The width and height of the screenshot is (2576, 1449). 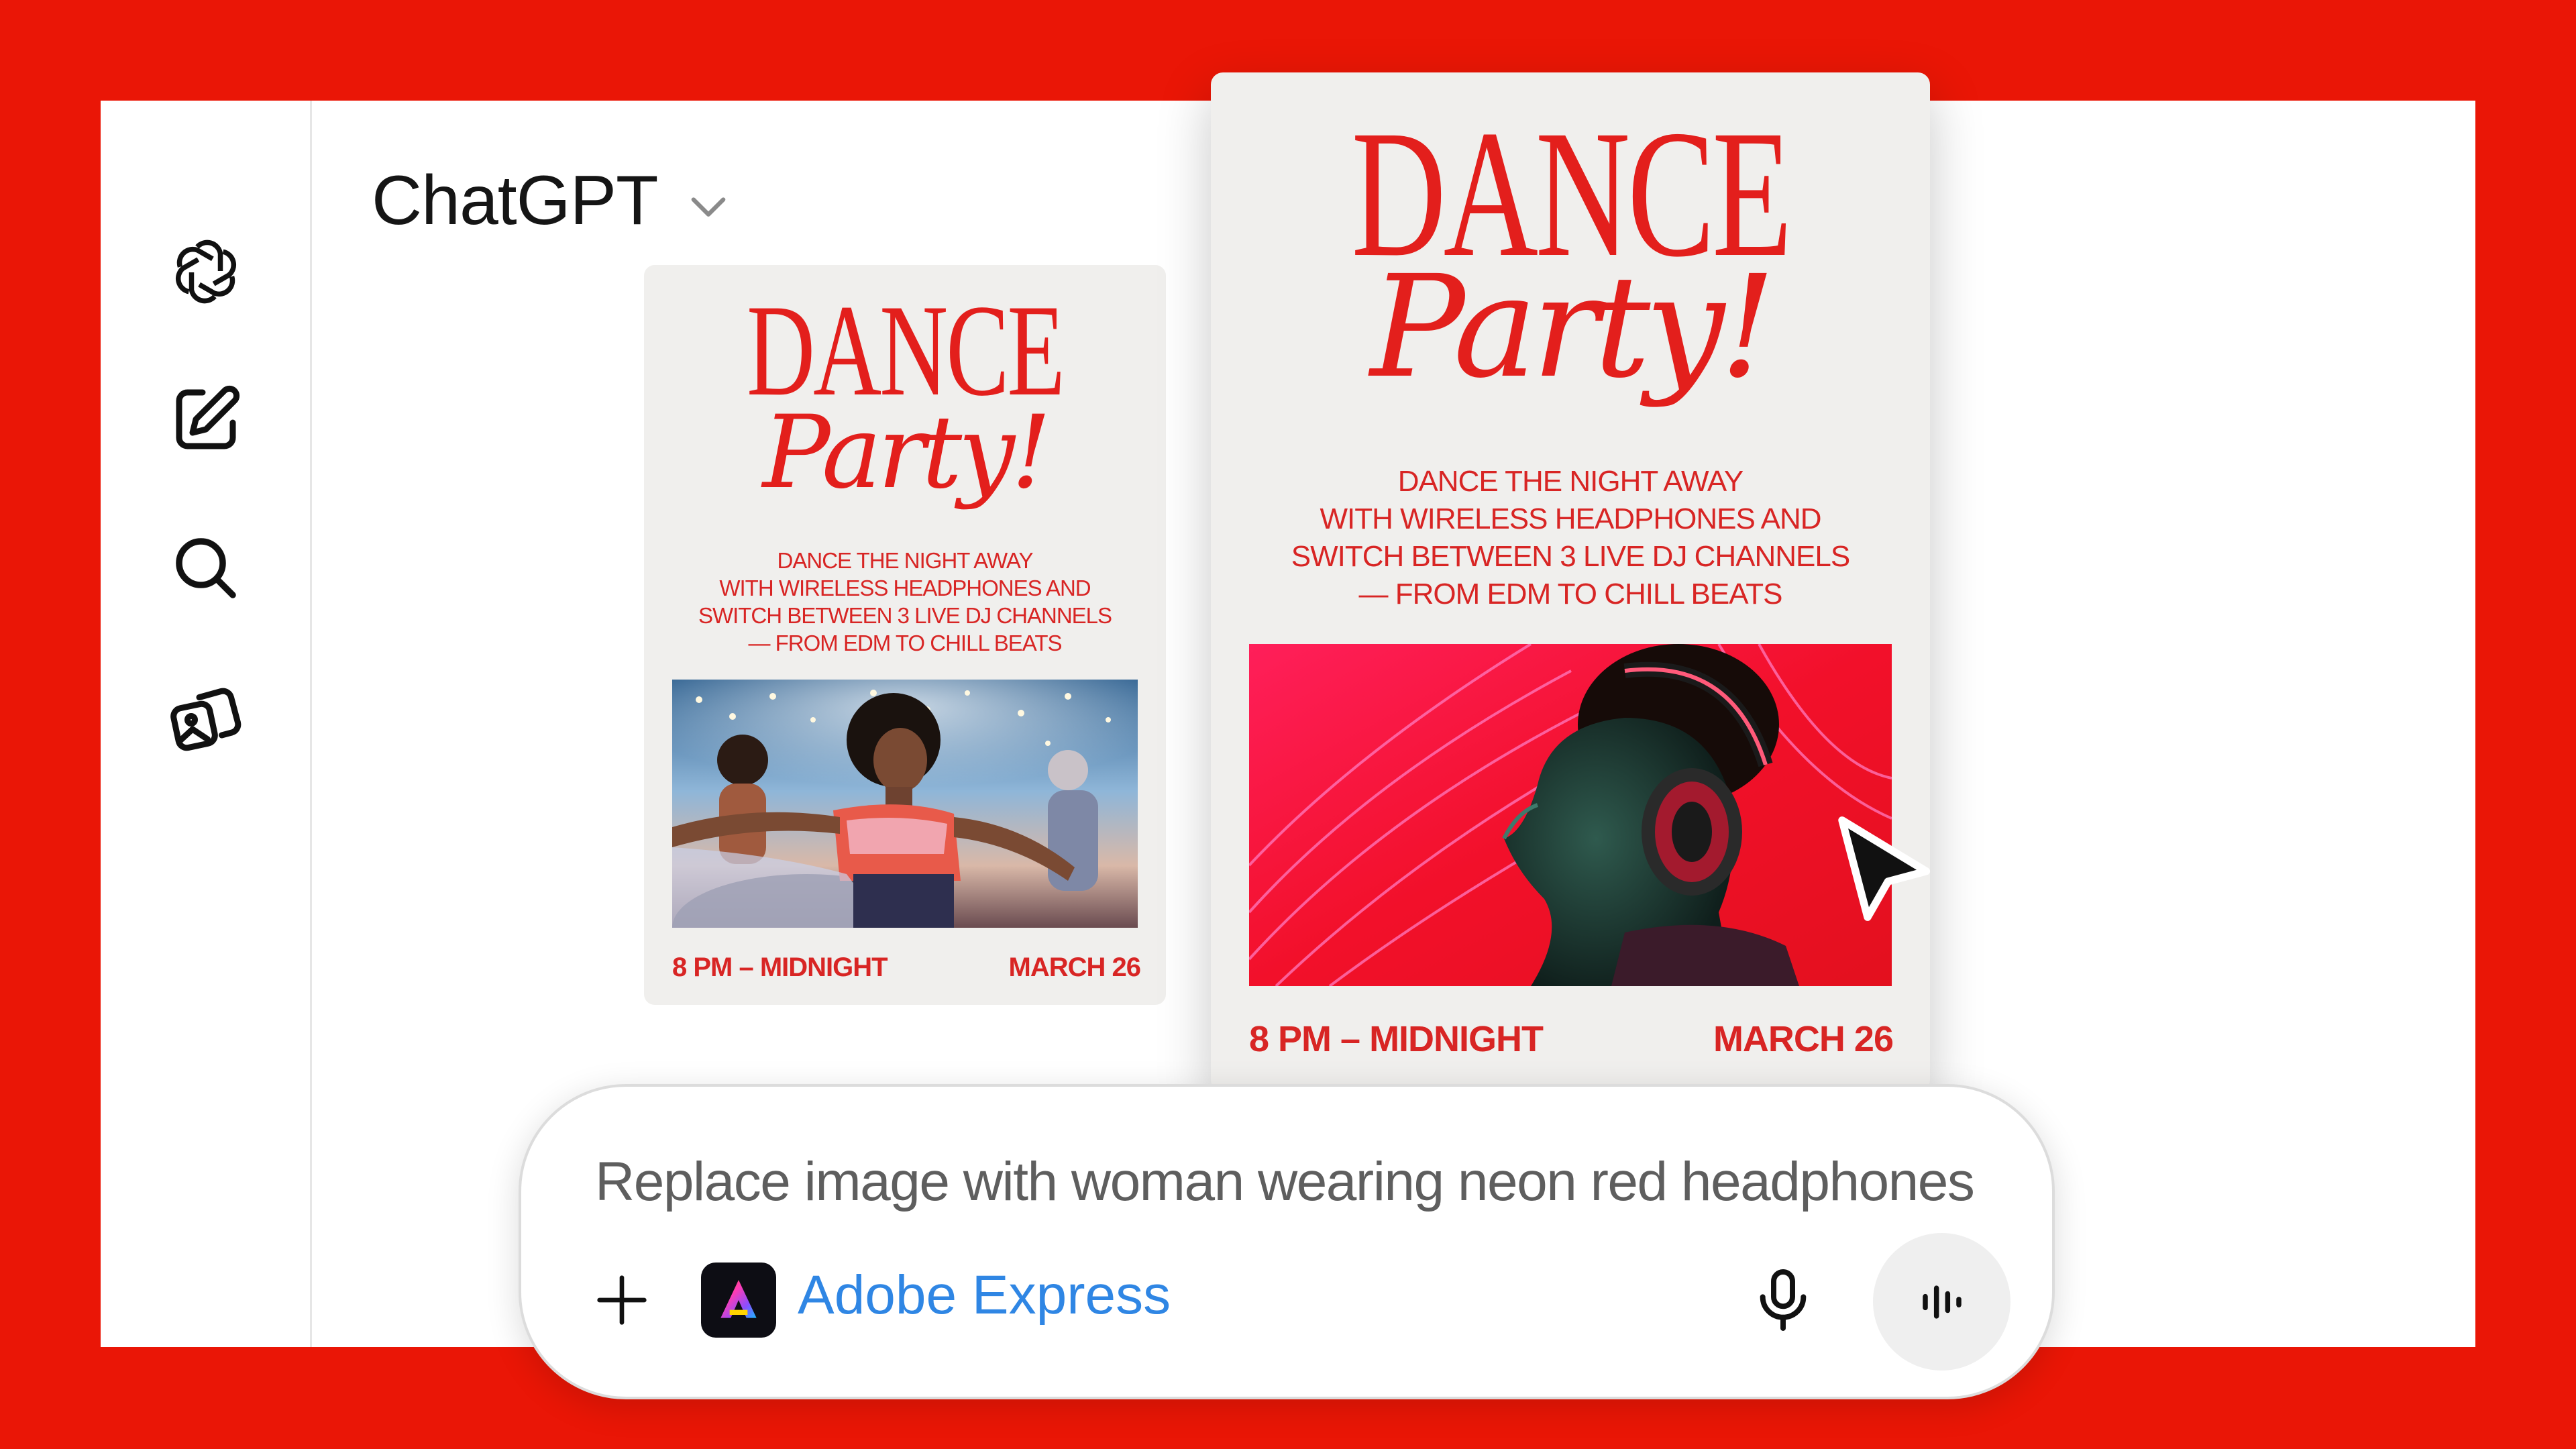 What do you see at coordinates (206, 719) in the screenshot?
I see `images-icon` at bounding box center [206, 719].